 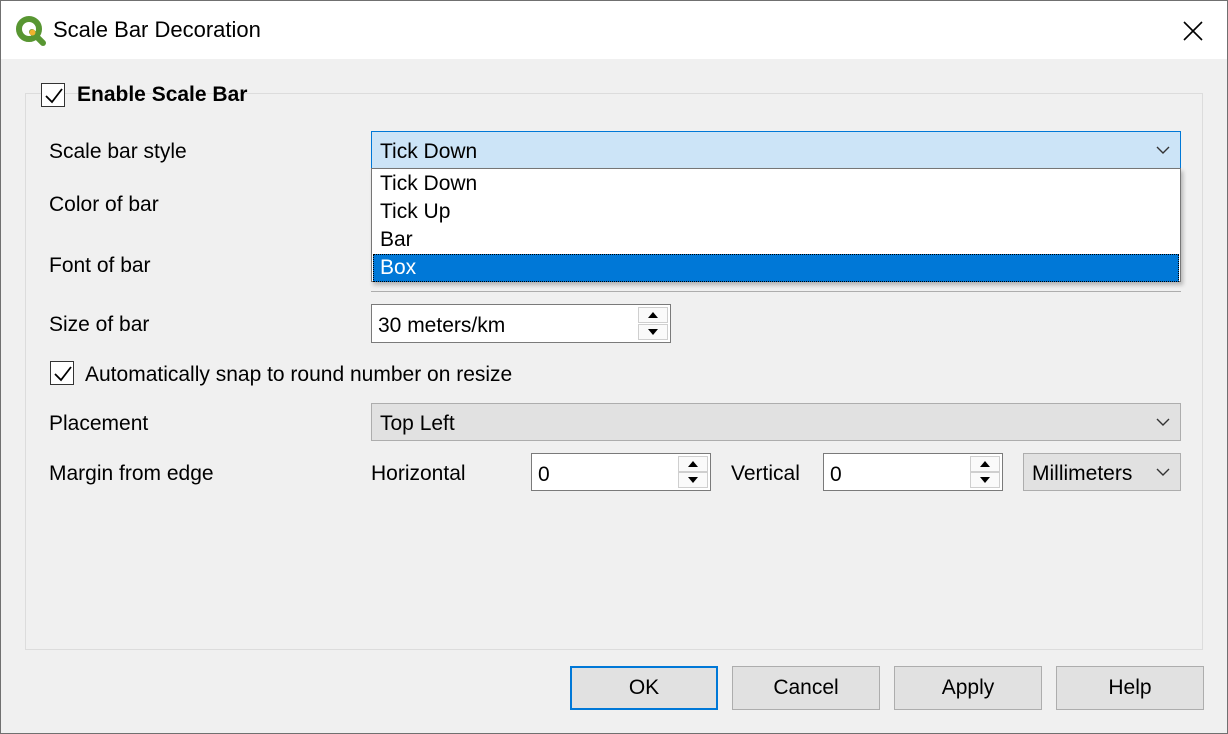 What do you see at coordinates (776, 212) in the screenshot?
I see `style-option-tick-up: Tick Up` at bounding box center [776, 212].